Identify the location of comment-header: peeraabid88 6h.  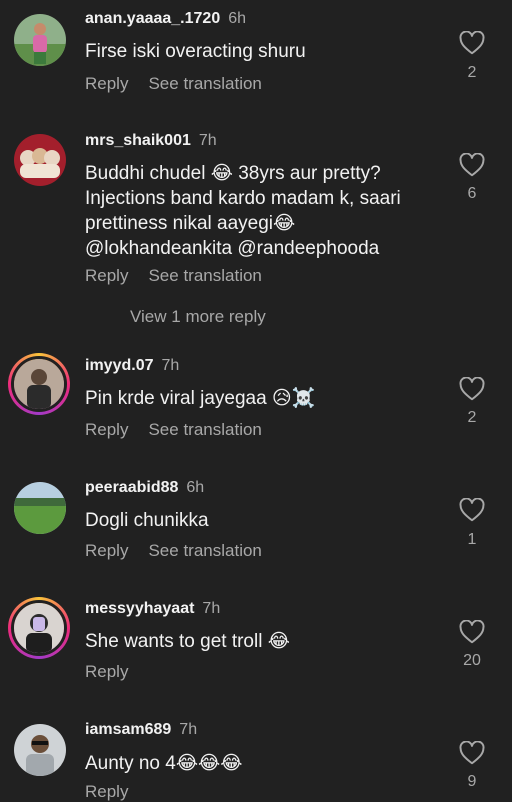
(144, 488).